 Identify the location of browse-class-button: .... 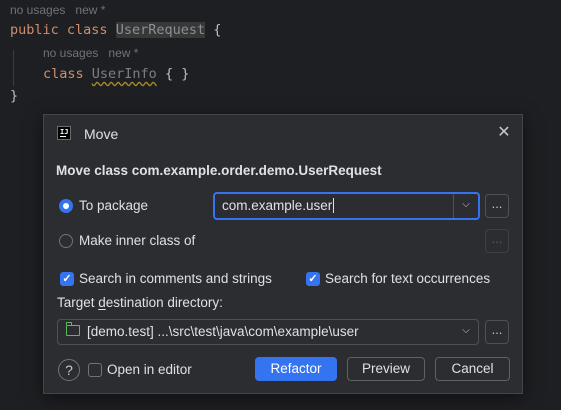
(497, 241).